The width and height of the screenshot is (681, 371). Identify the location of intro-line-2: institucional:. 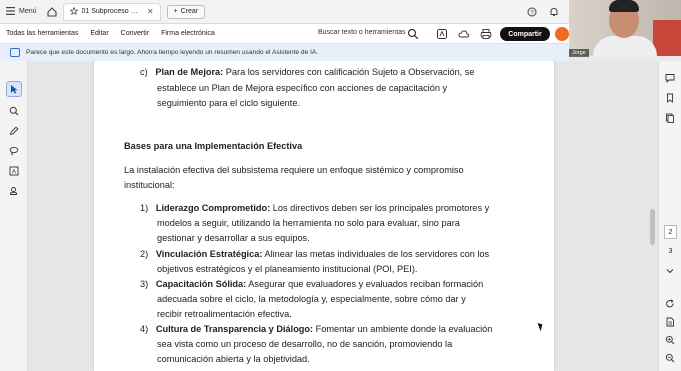
(149, 185).